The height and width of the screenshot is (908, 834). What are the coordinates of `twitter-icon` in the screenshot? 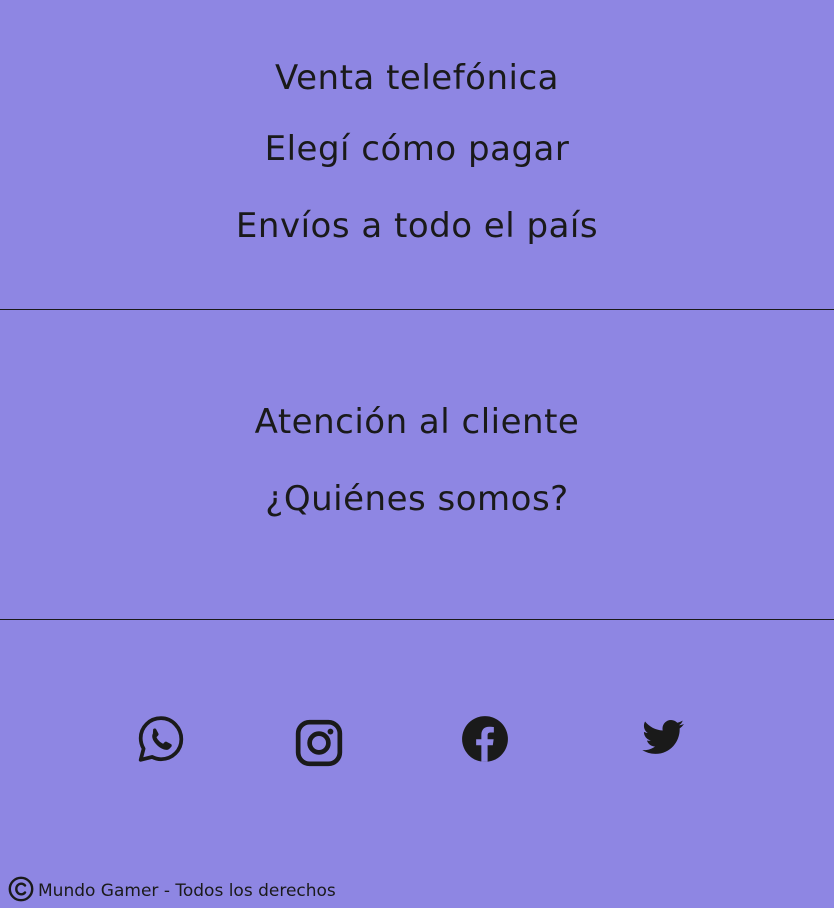 It's located at (663, 738).